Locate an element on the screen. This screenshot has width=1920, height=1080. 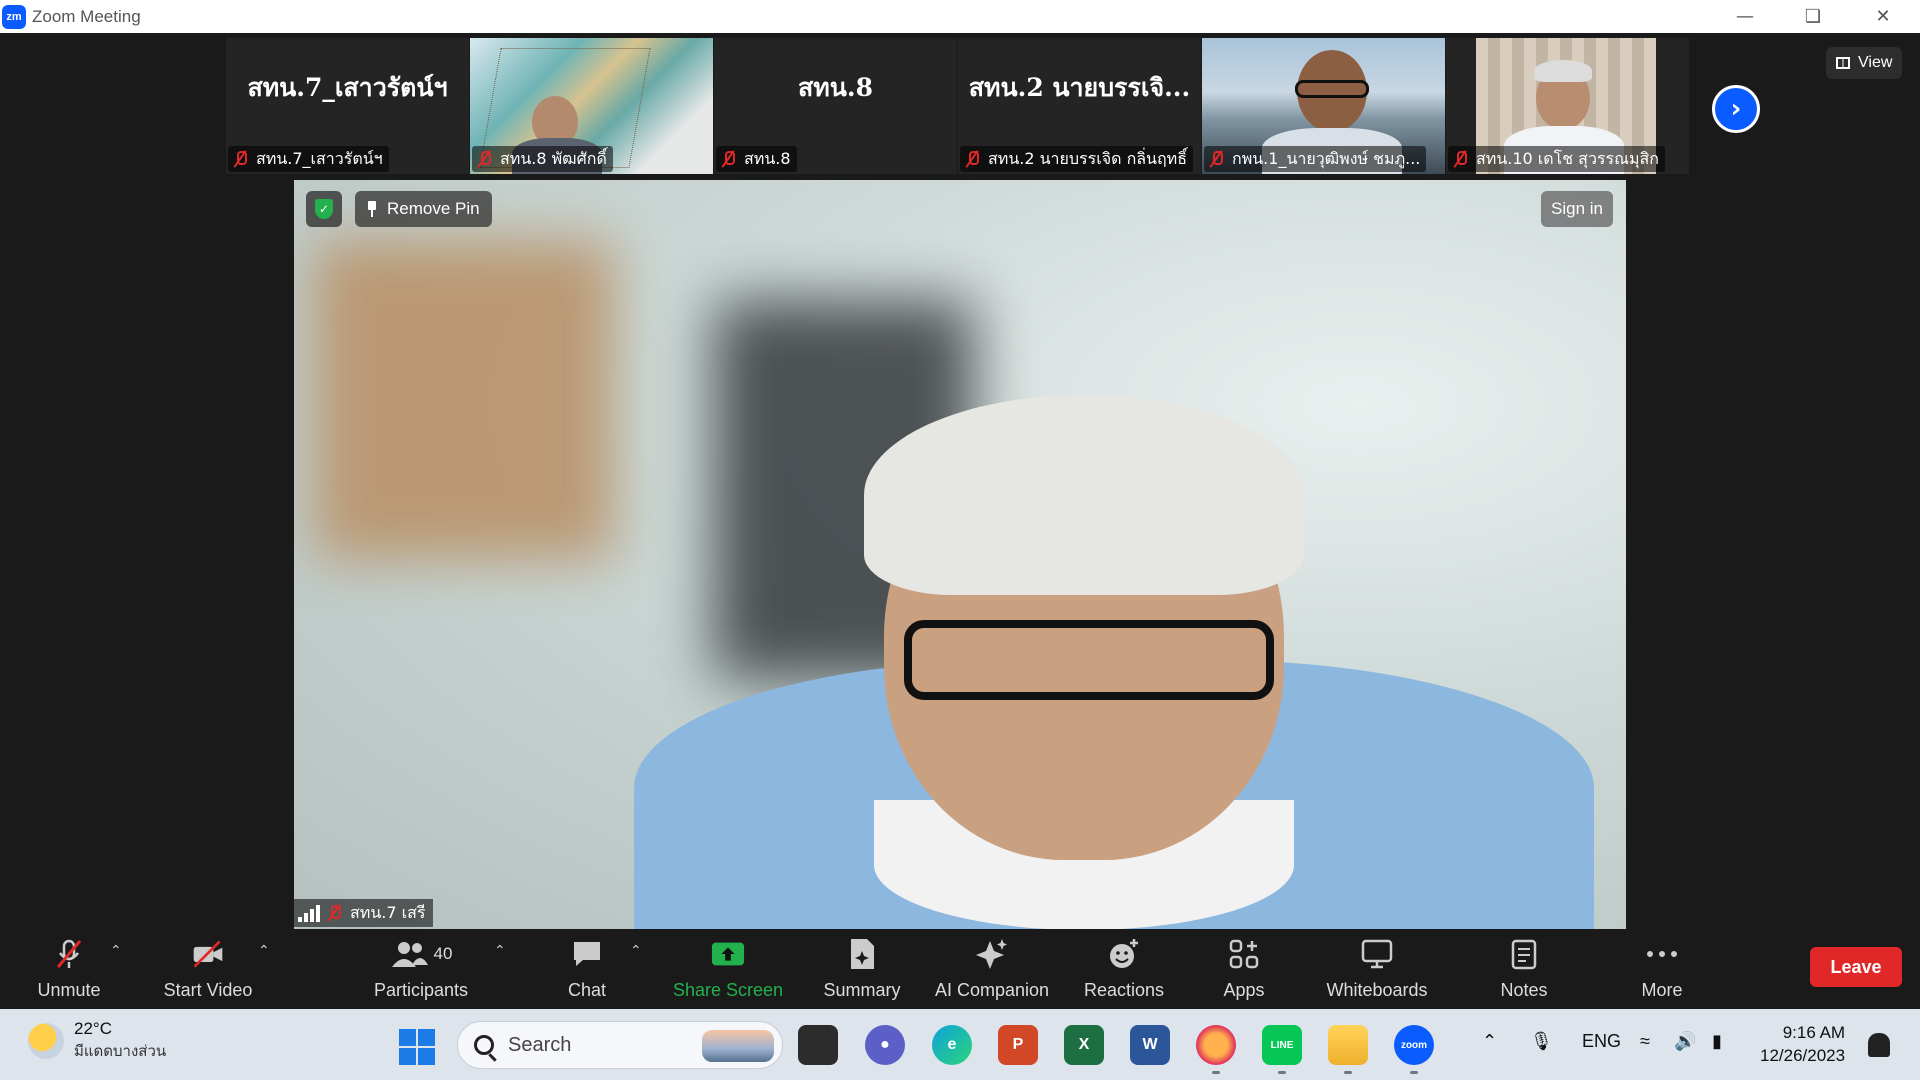
whiteboards-button: Whiteboards is located at coordinates (1377, 969).